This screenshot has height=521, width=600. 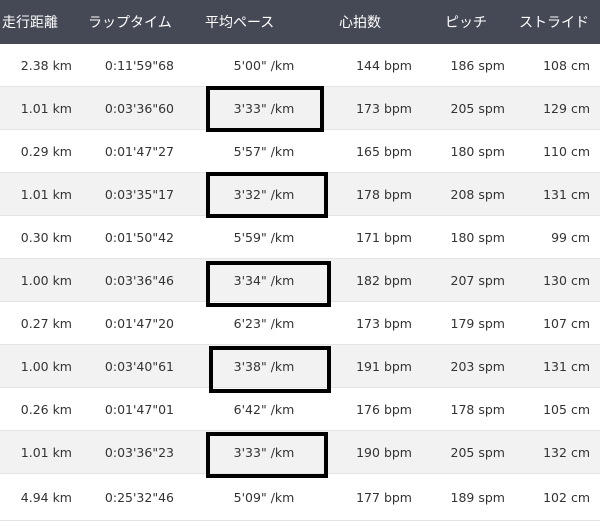 What do you see at coordinates (139, 452) in the screenshot?
I see `cell-lap-time: 0:03'36"23` at bounding box center [139, 452].